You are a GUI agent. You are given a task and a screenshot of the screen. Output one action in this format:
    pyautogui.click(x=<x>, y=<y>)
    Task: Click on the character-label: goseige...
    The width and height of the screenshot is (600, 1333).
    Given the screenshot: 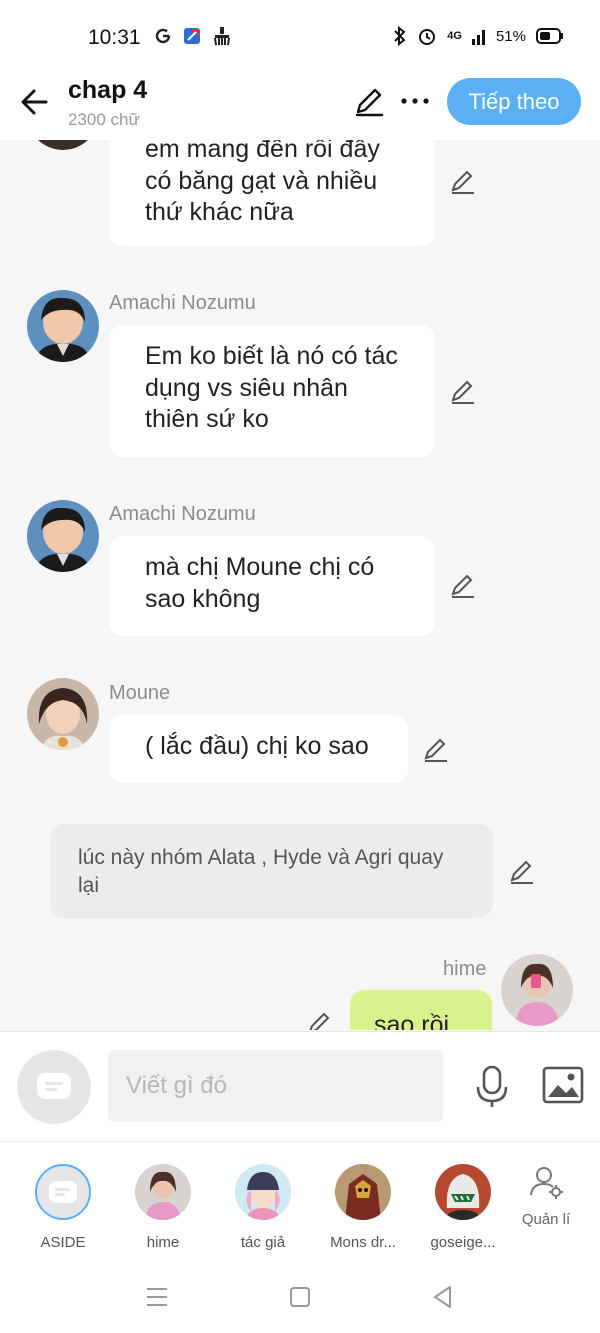 What is the action you would take?
    pyautogui.click(x=463, y=1242)
    